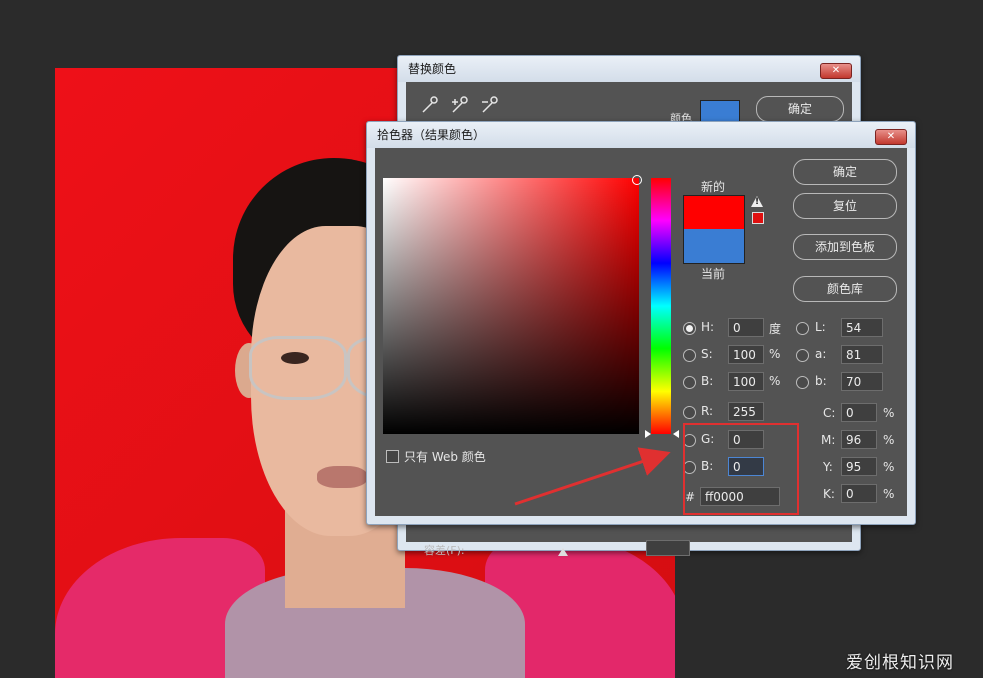 The width and height of the screenshot is (983, 678). Describe the element at coordinates (511, 306) in the screenshot. I see `saturation-brightness-field` at that location.